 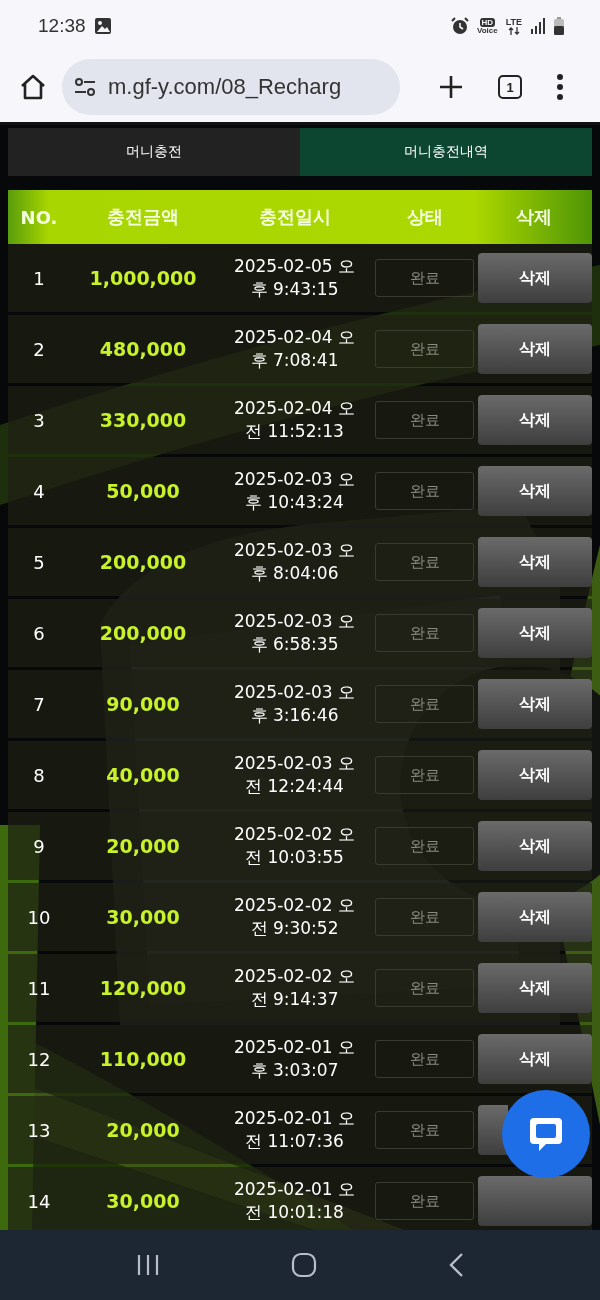 What do you see at coordinates (39, 491) in the screenshot?
I see `row-number: 4` at bounding box center [39, 491].